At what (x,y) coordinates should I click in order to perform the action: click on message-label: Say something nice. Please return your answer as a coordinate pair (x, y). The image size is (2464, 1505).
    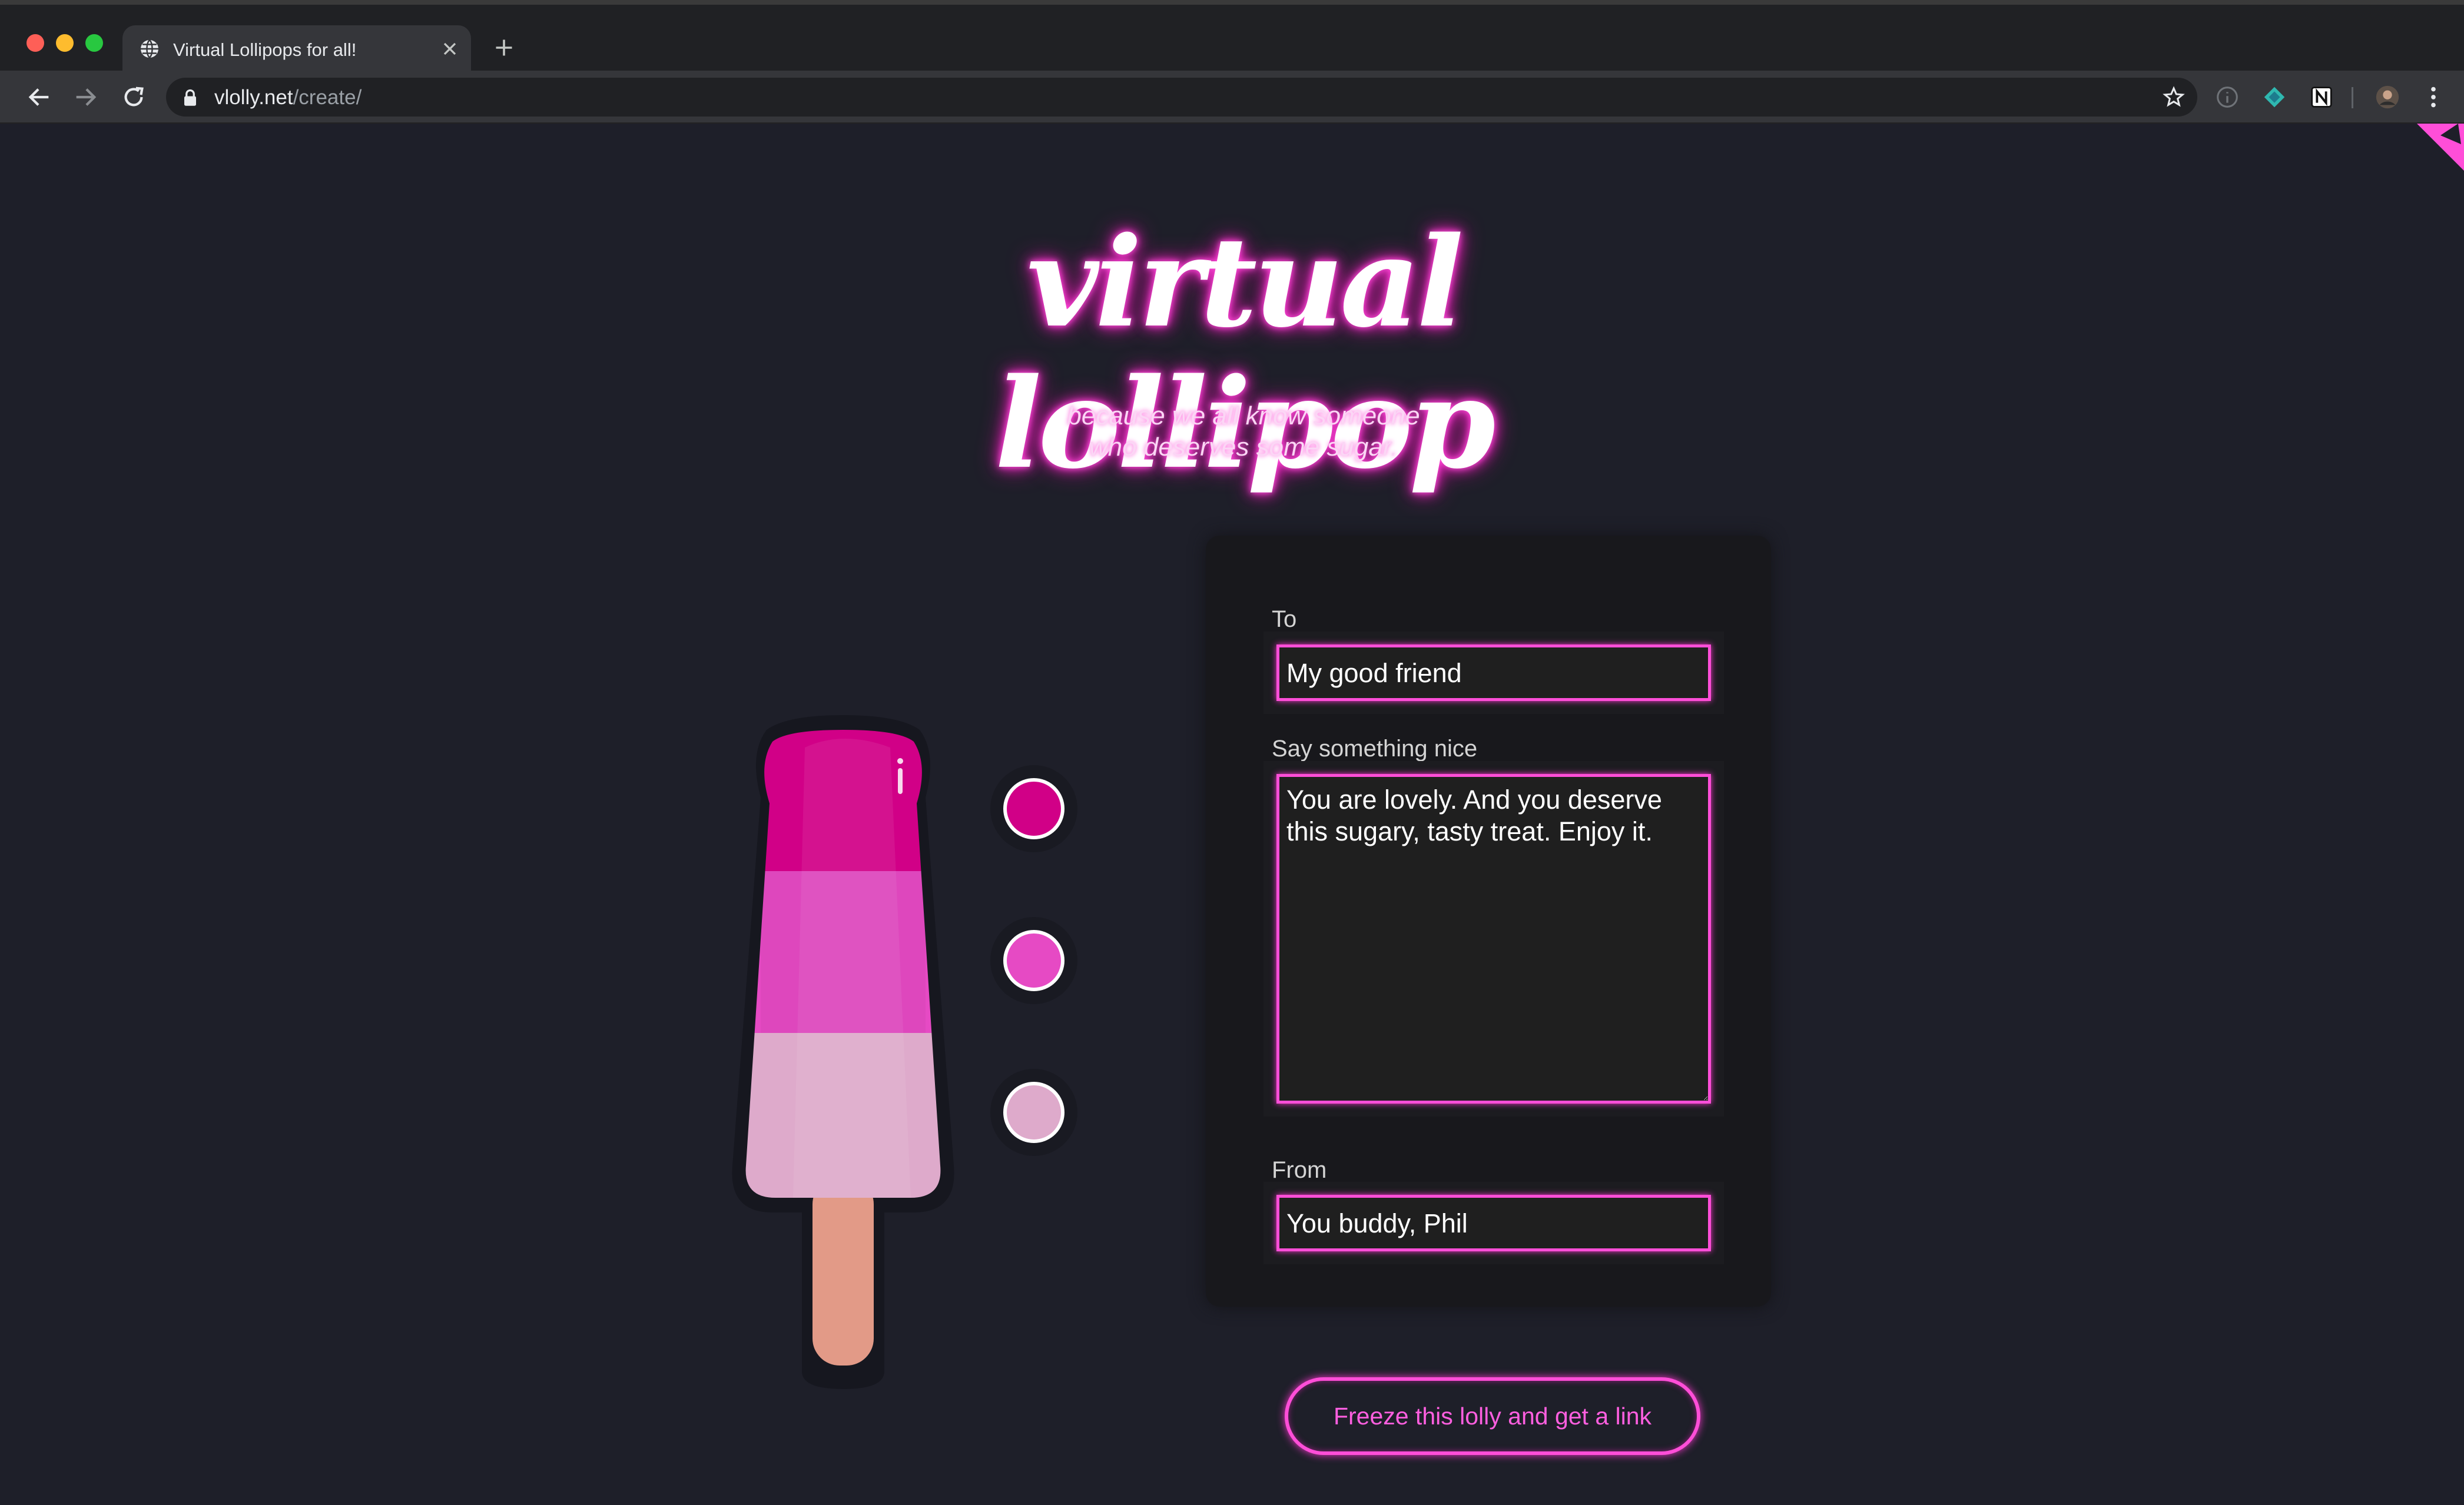
    Looking at the image, I should click on (1375, 749).